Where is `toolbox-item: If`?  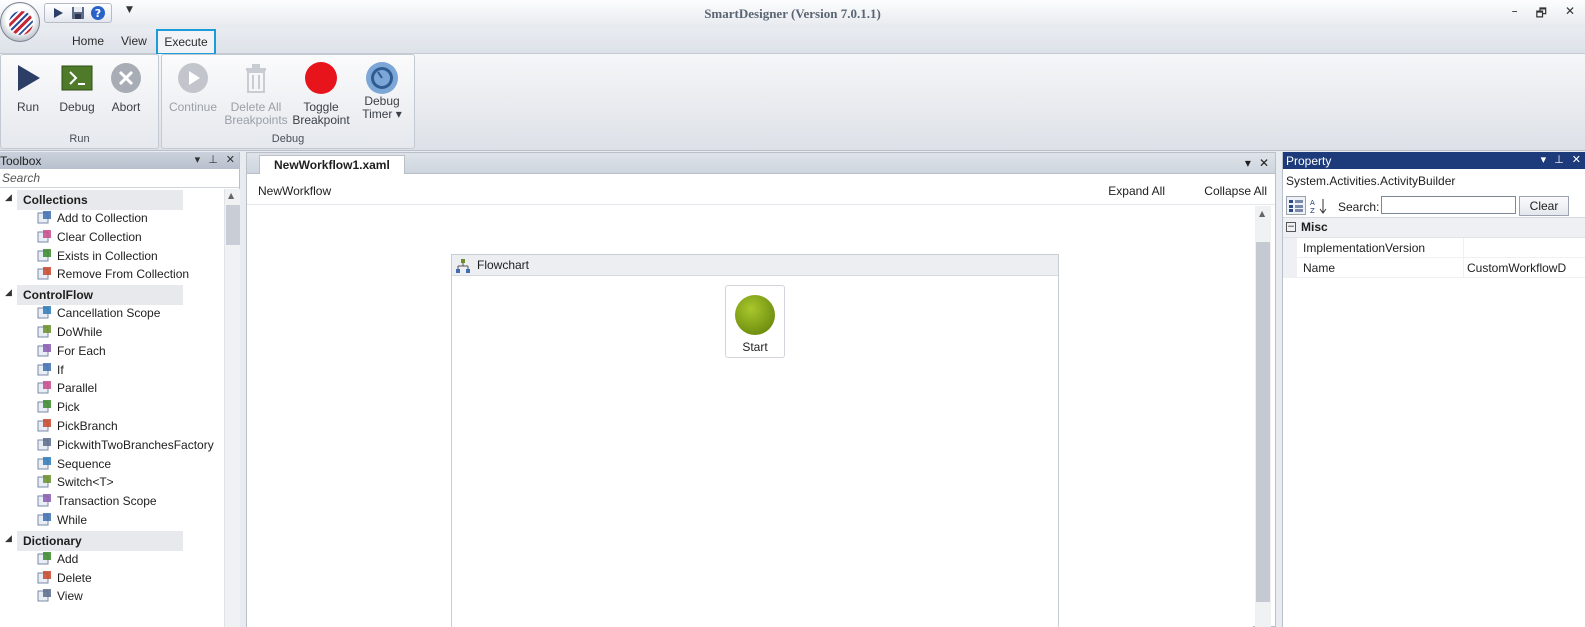 toolbox-item: If is located at coordinates (111, 370).